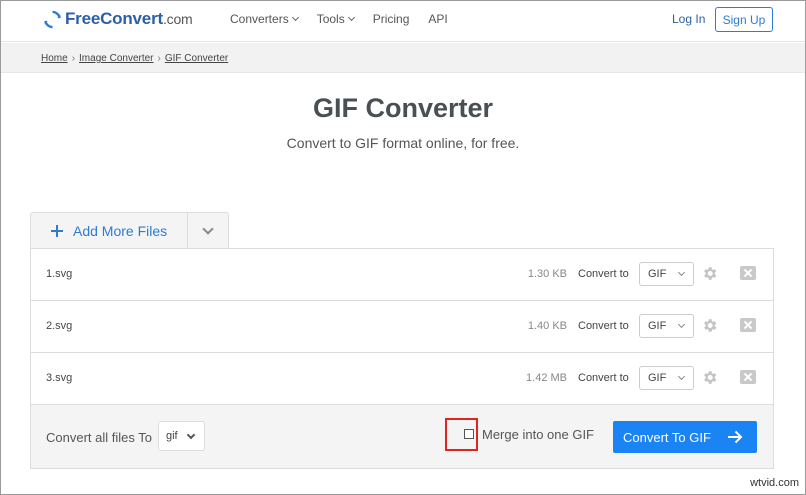  I want to click on nav-tools: Tools, so click(336, 19).